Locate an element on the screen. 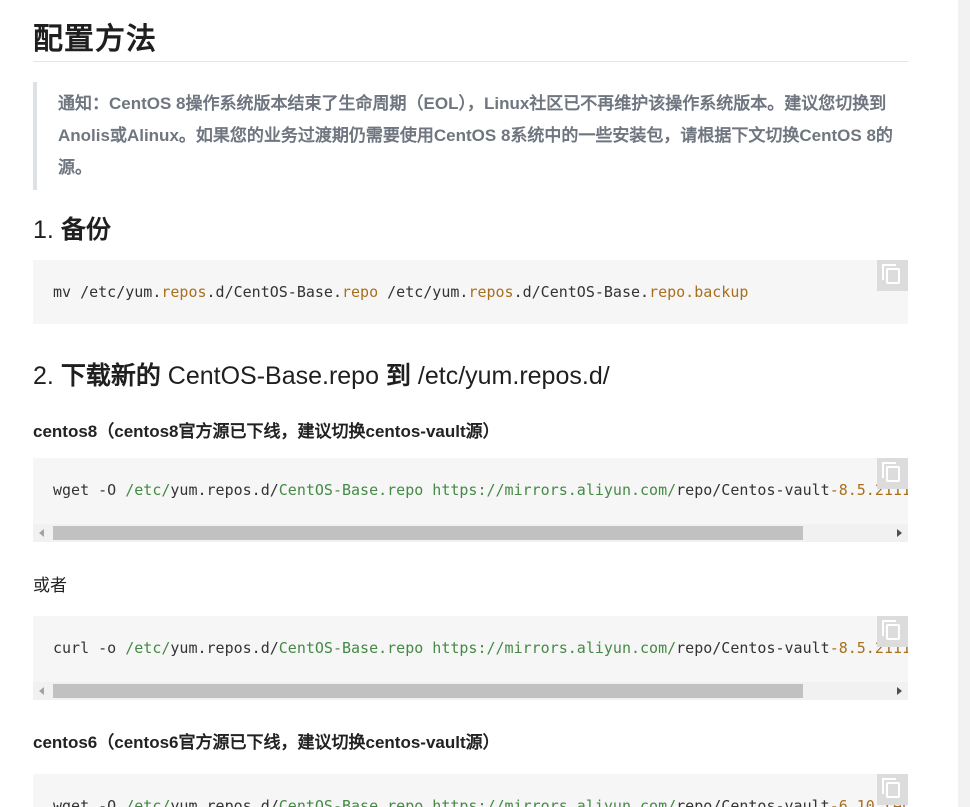  step2-title-a: 下载新的 is located at coordinates (110, 376).